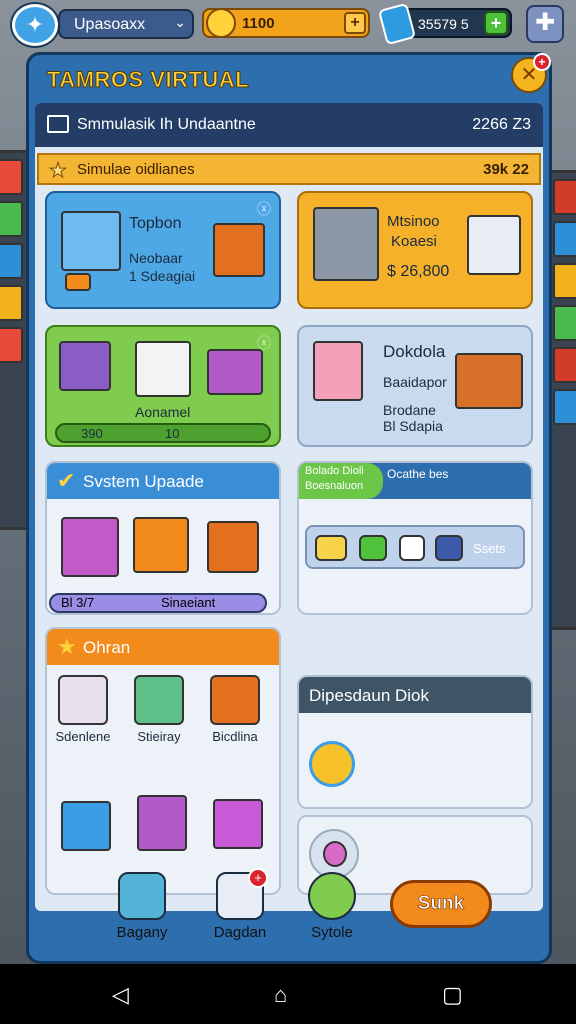  I want to click on sub-number: 39k 22, so click(506, 169).